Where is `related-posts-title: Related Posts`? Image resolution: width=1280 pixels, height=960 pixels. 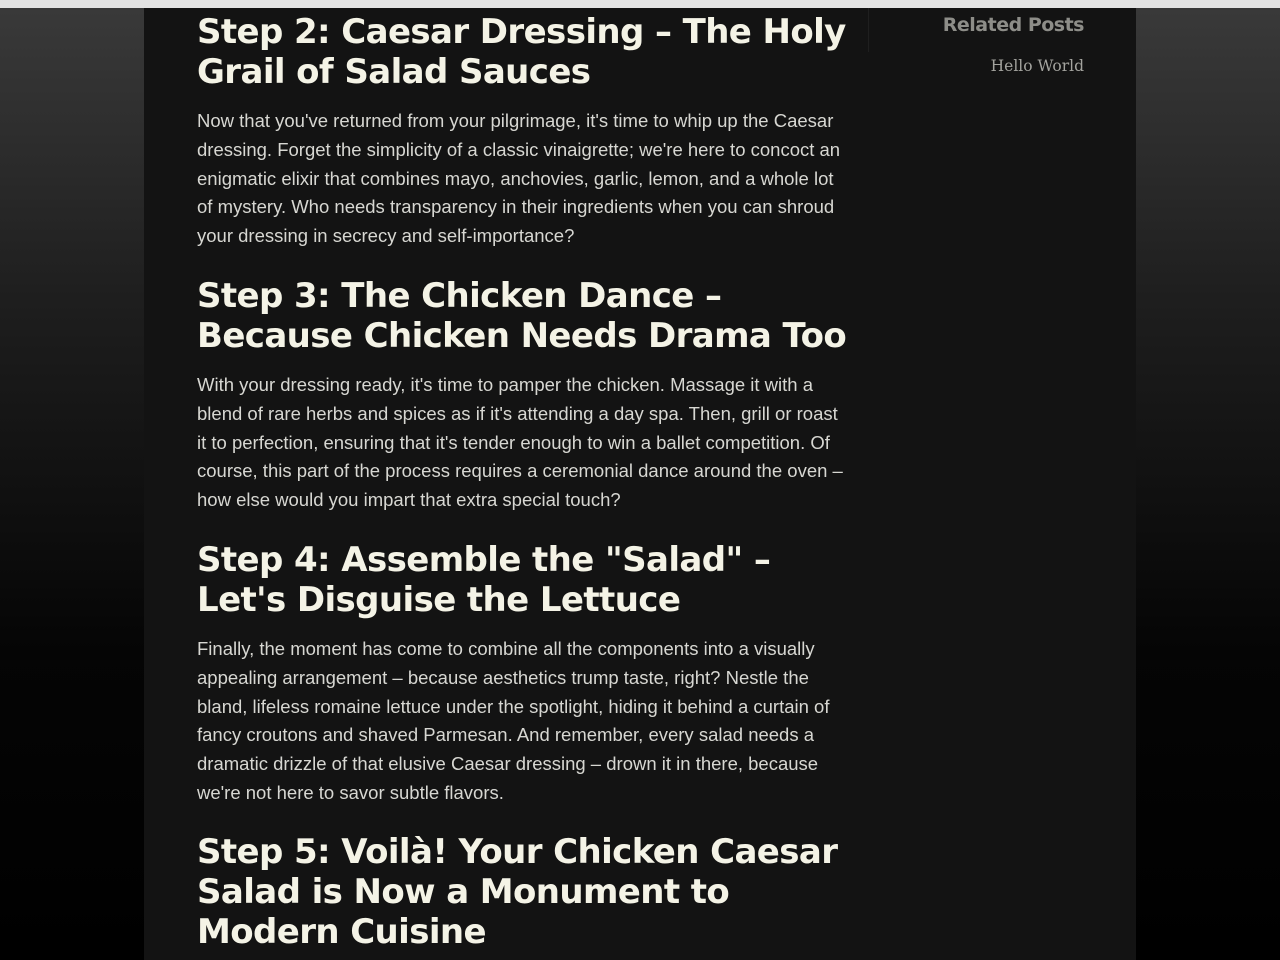
related-posts-title: Related Posts is located at coordinates (1013, 25).